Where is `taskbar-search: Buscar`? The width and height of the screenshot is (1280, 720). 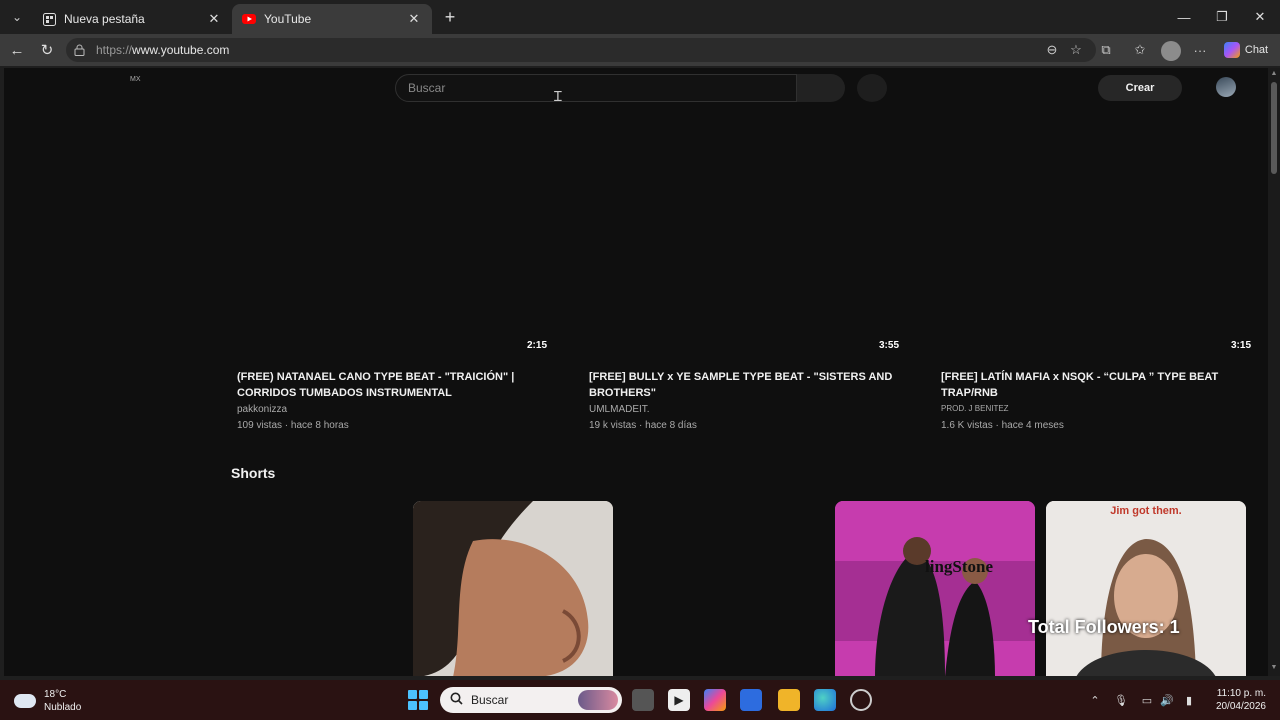 taskbar-search: Buscar is located at coordinates (531, 700).